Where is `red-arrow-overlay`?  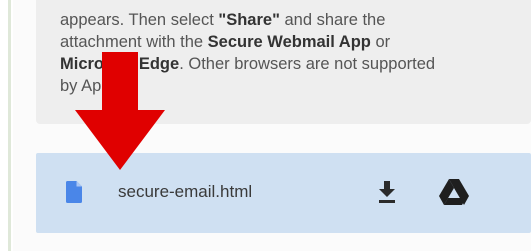 red-arrow-overlay is located at coordinates (120, 111).